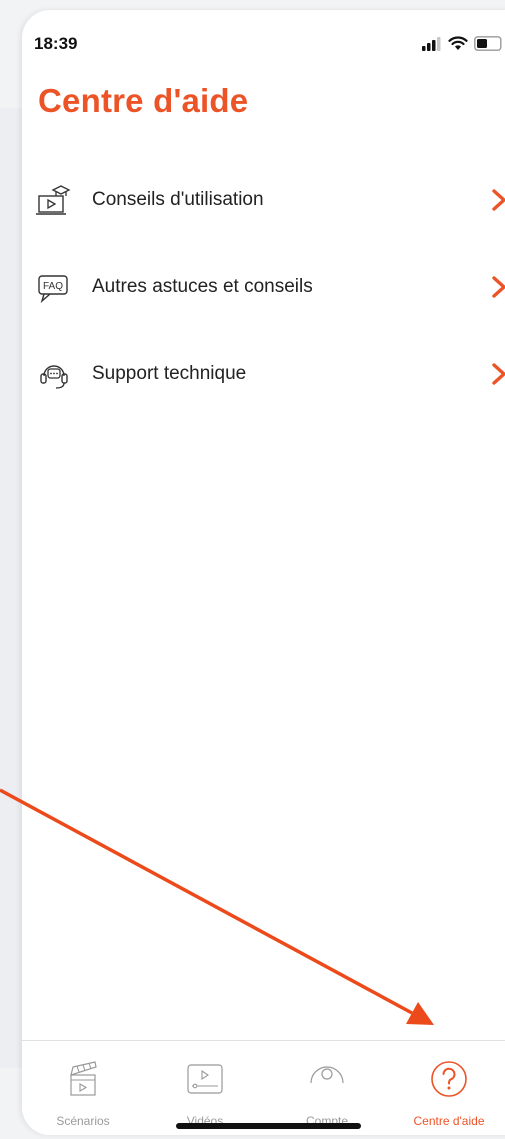  I want to click on menu-item-label: Conseils d'utilisation, so click(178, 199).